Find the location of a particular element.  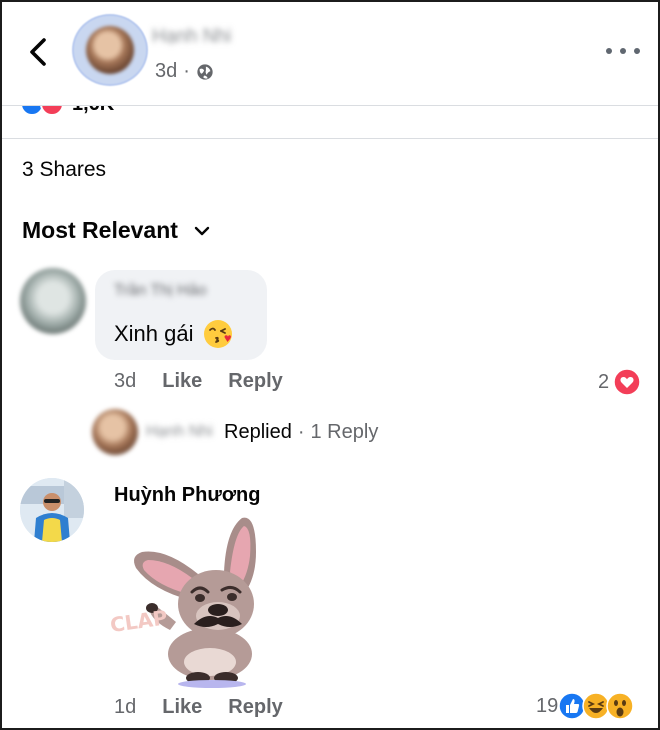

comment-reactions: 2 is located at coordinates (619, 382).